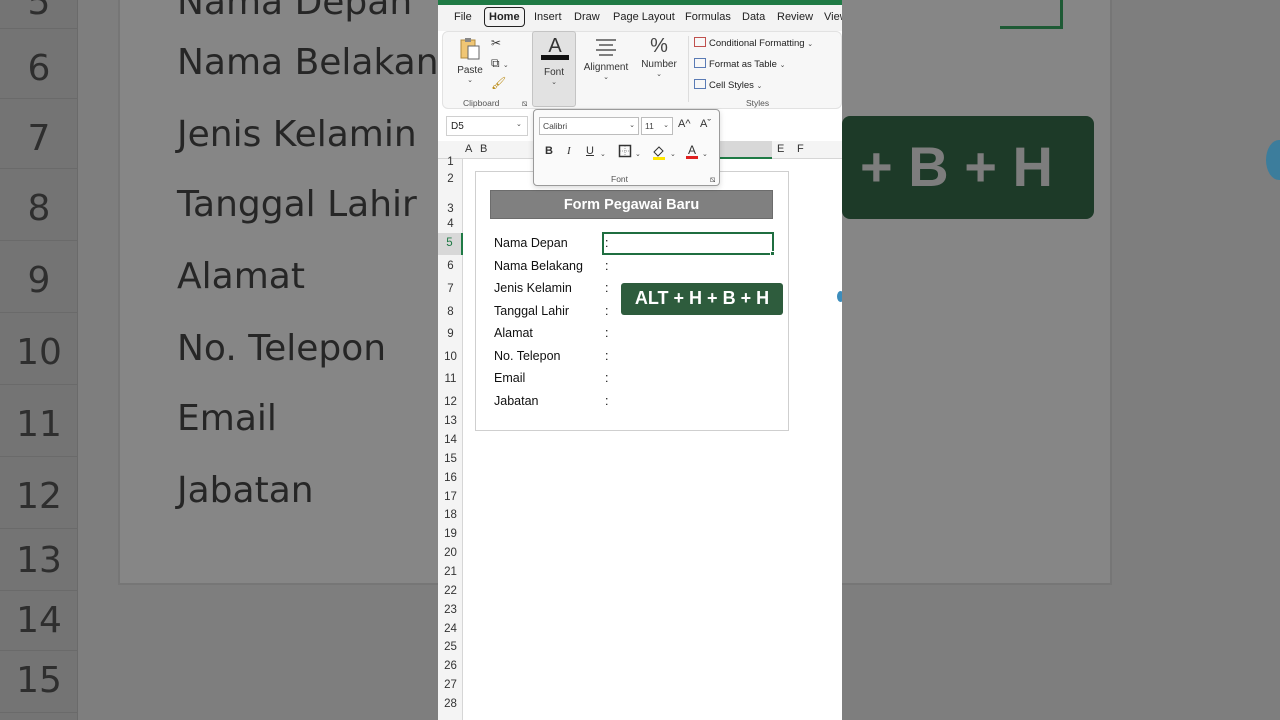  What do you see at coordinates (587, 17) in the screenshot?
I see `tab-draw: Draw` at bounding box center [587, 17].